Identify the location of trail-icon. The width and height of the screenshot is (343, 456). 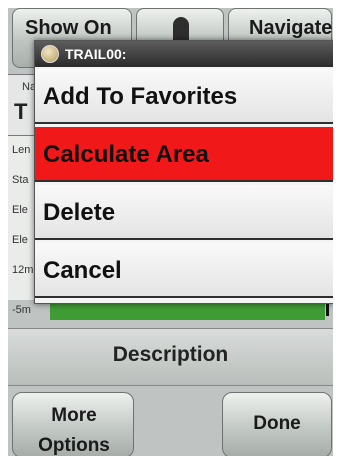
(50, 54).